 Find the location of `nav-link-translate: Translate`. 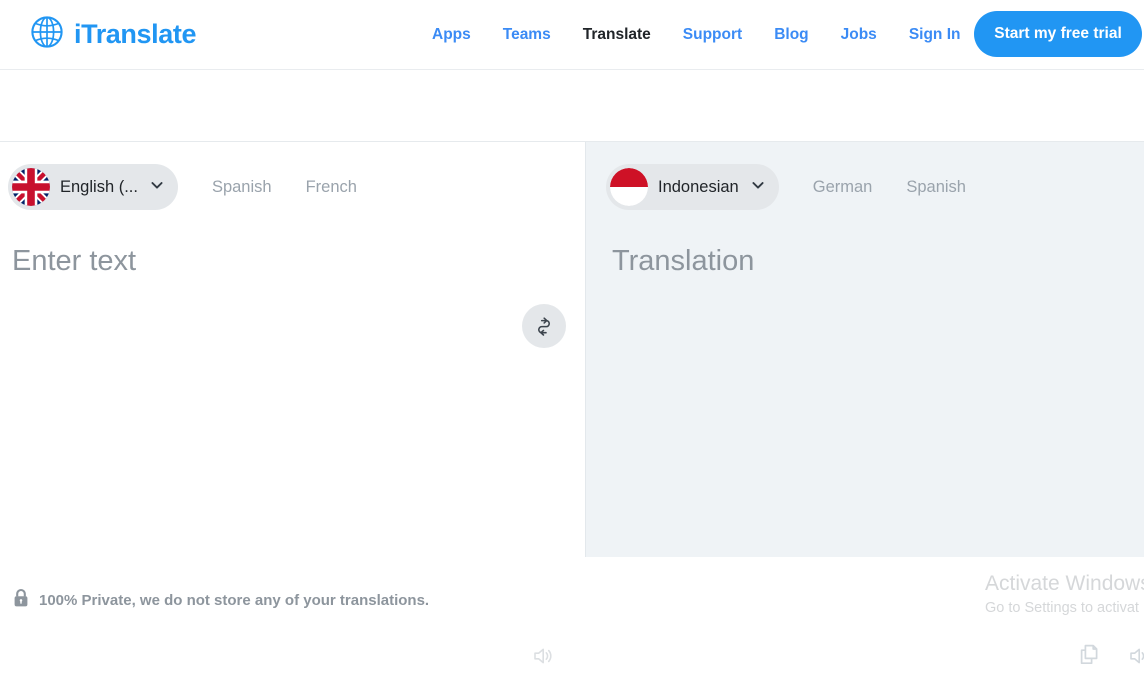

nav-link-translate: Translate is located at coordinates (617, 35).